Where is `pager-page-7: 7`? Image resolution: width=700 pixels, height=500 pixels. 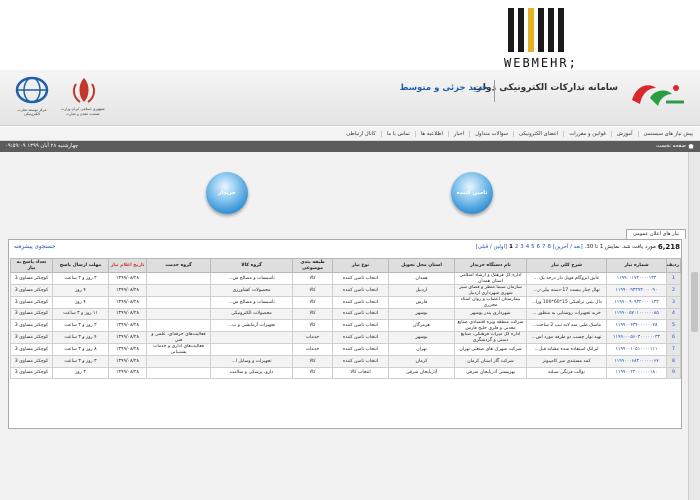 pager-page-7: 7 is located at coordinates (543, 247).